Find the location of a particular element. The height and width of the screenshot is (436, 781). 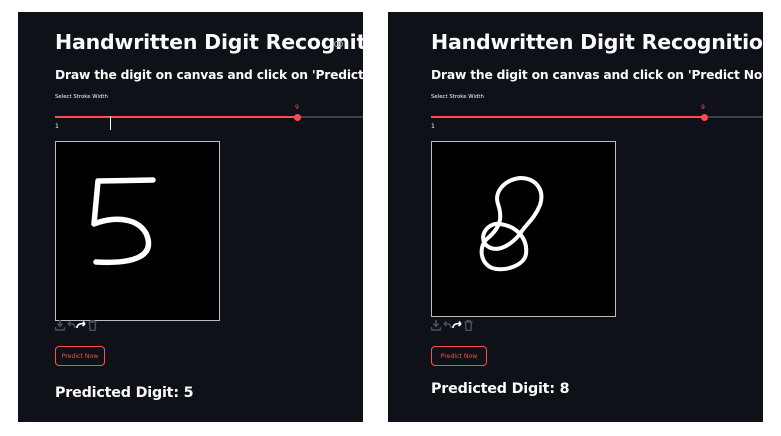

digit-5-stroke is located at coordinates (123, 221).